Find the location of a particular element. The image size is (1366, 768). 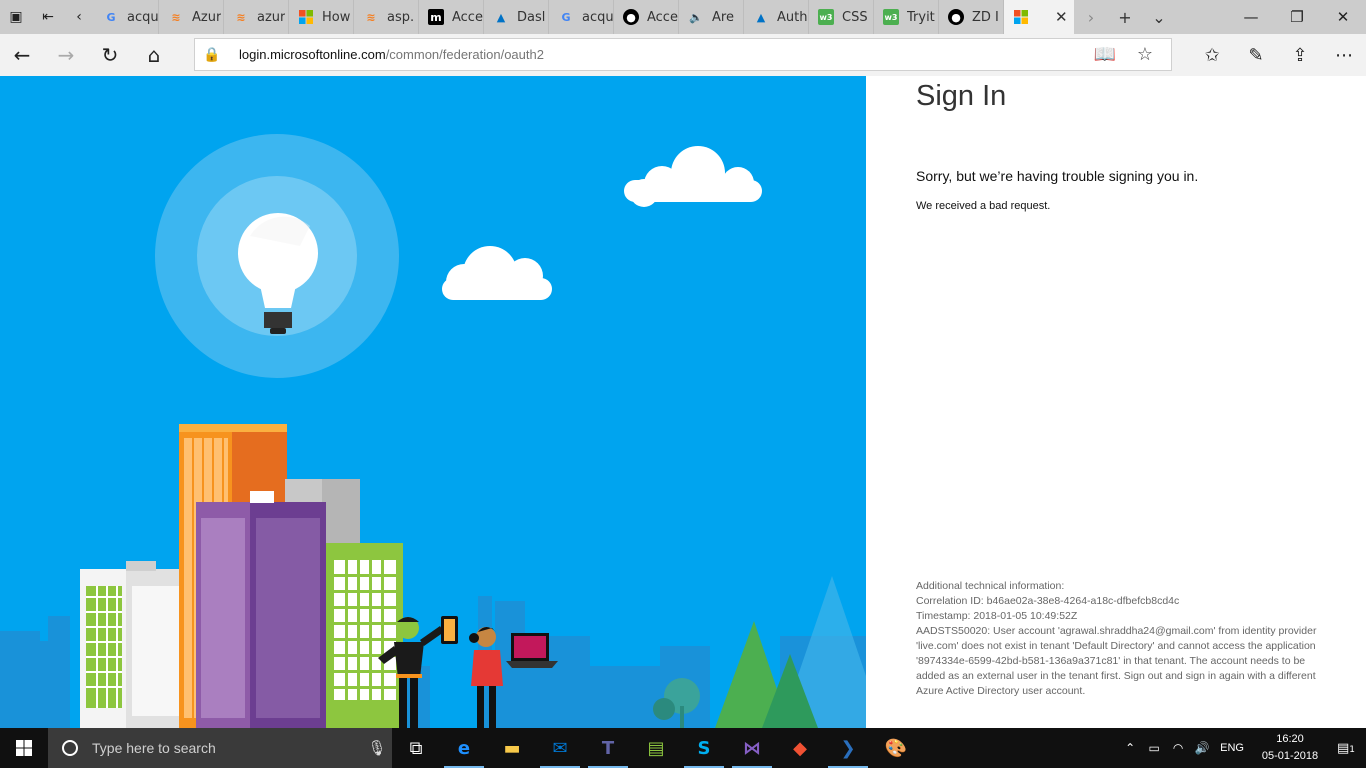

tab-2: ≋ Azur is located at coordinates (191, 17).